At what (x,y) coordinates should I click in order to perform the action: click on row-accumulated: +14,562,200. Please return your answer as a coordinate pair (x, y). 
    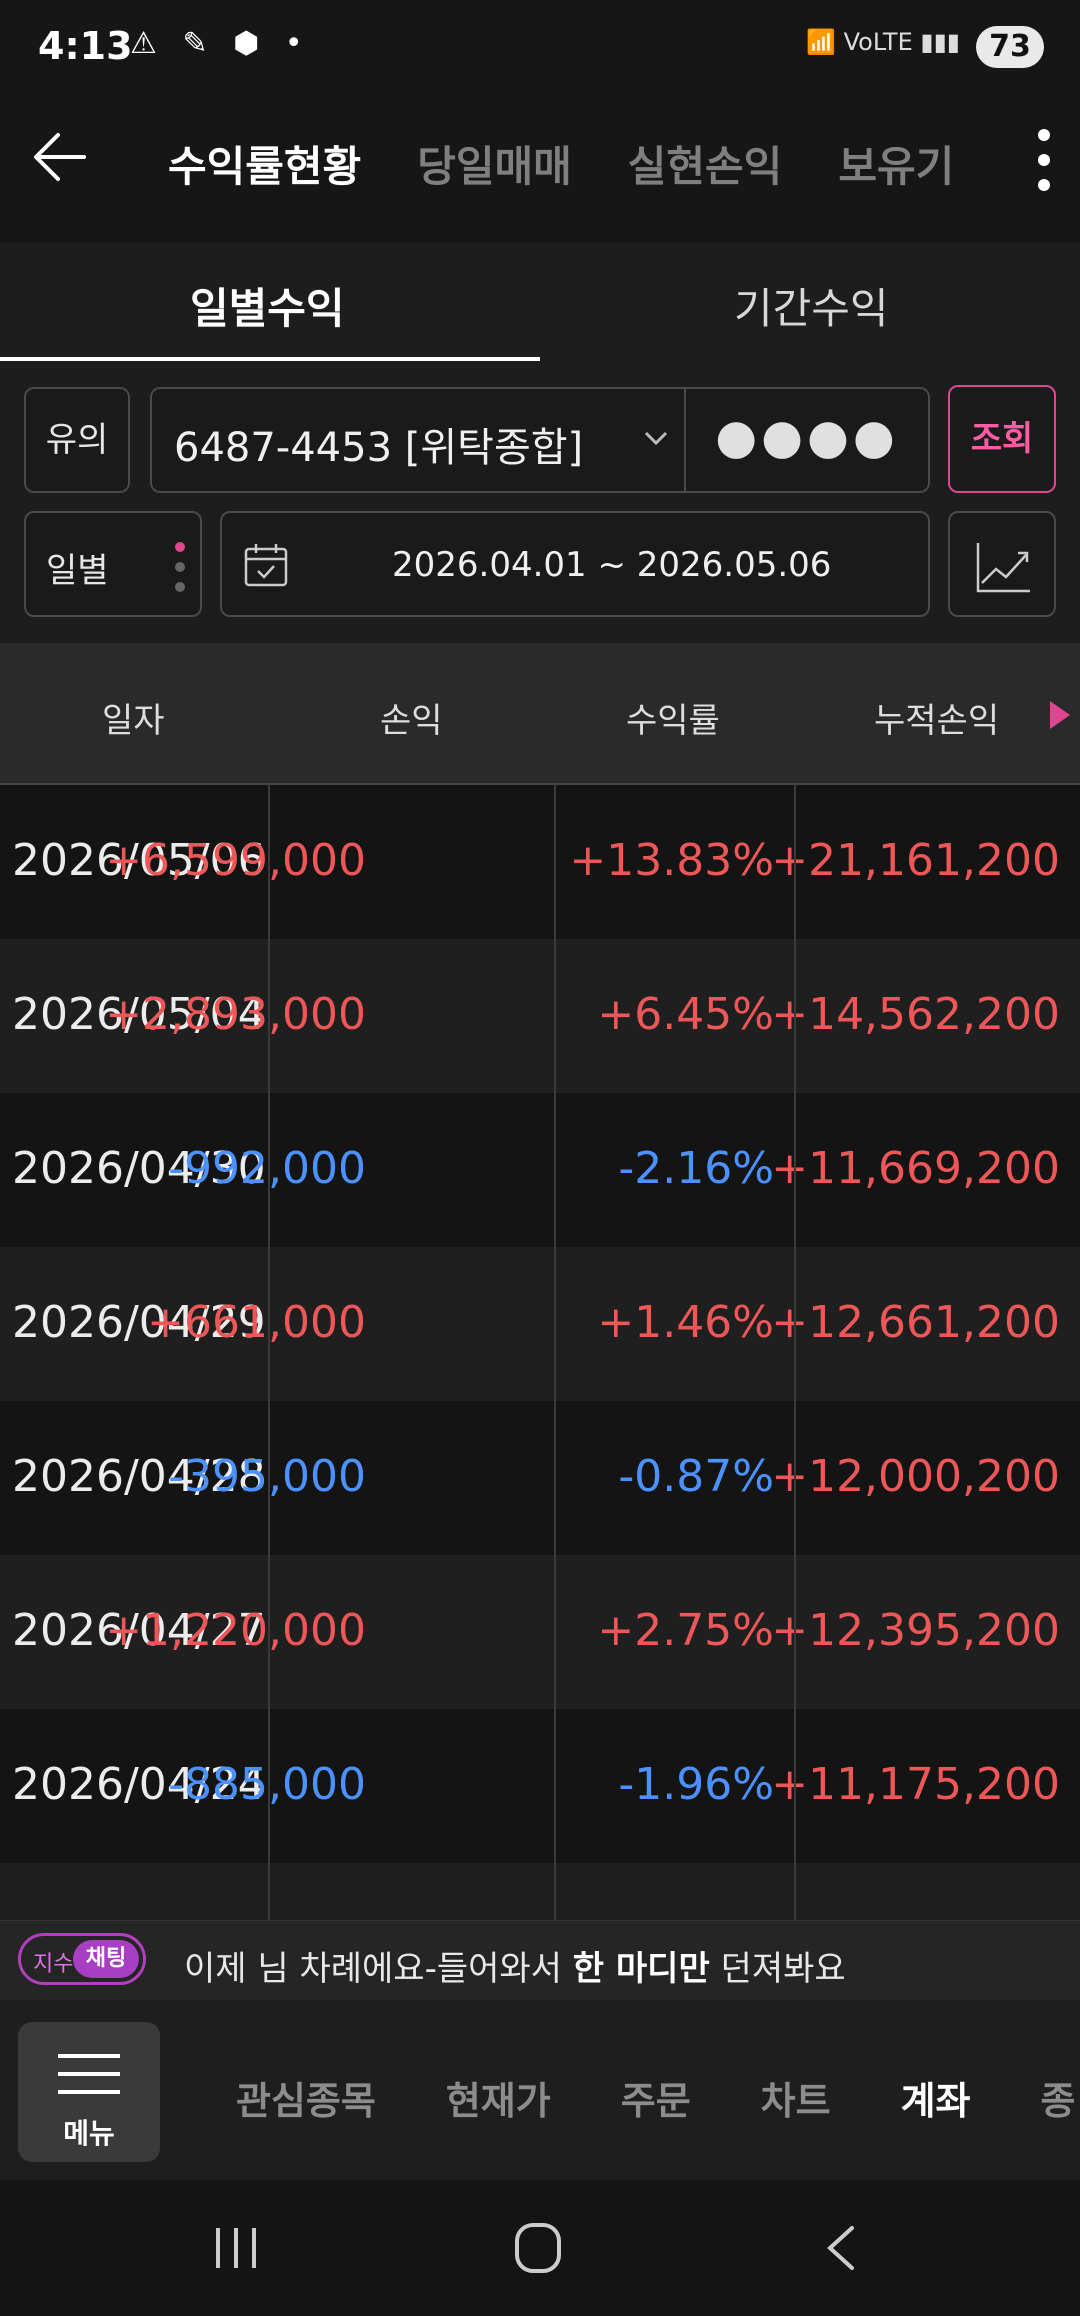
    Looking at the image, I should click on (915, 1014).